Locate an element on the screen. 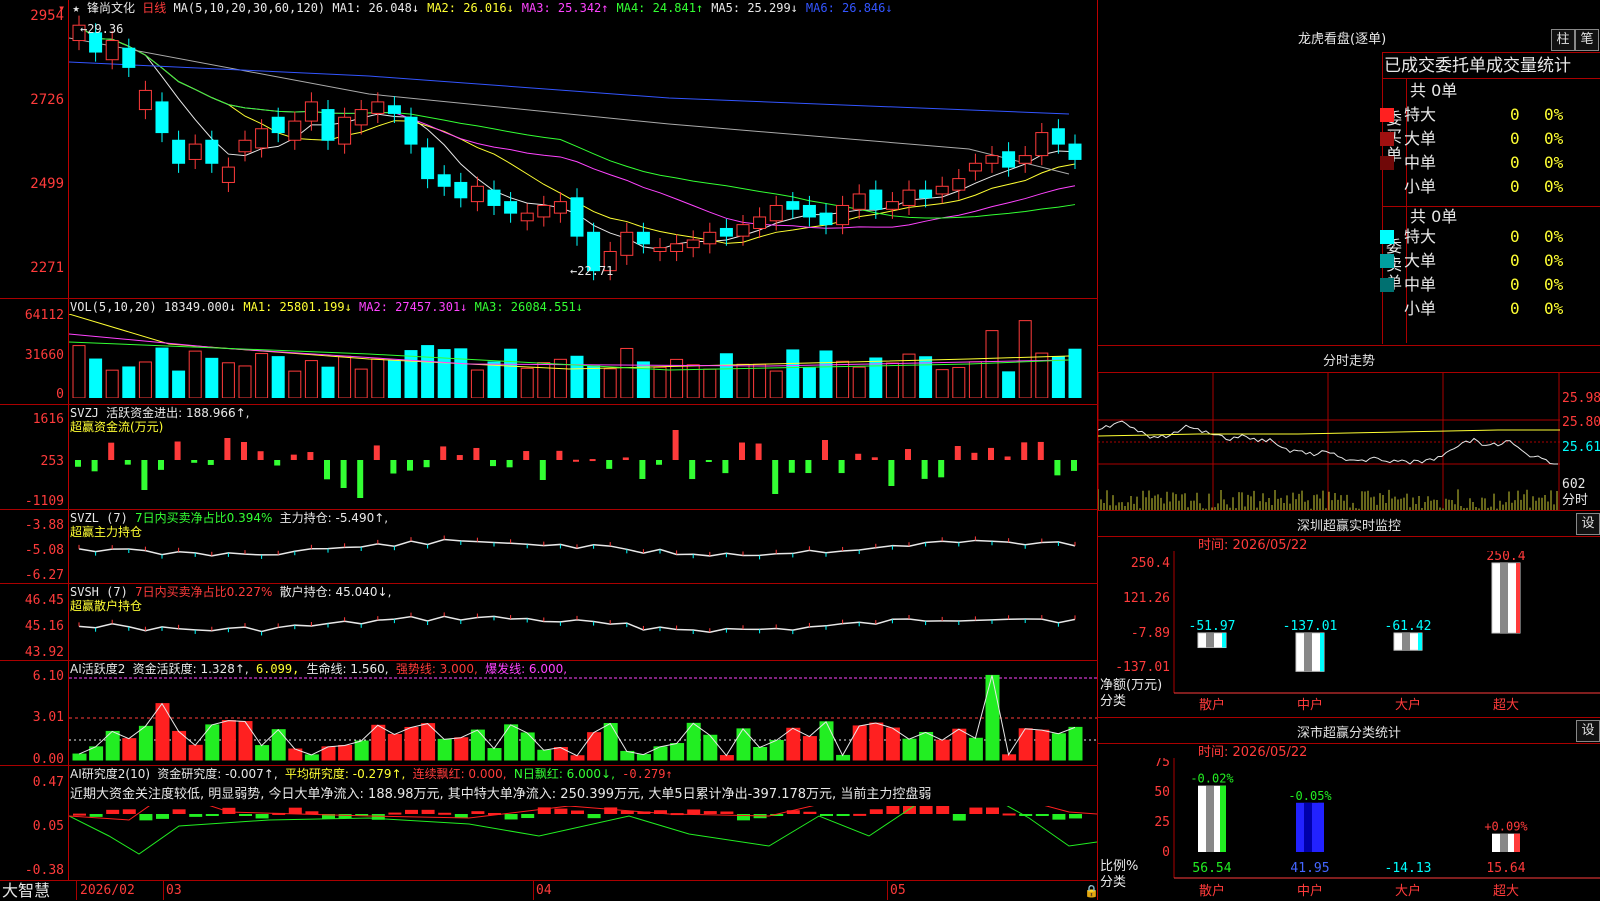 The width and height of the screenshot is (1600, 901). sell-total: 共 0单 is located at coordinates (1434, 216).